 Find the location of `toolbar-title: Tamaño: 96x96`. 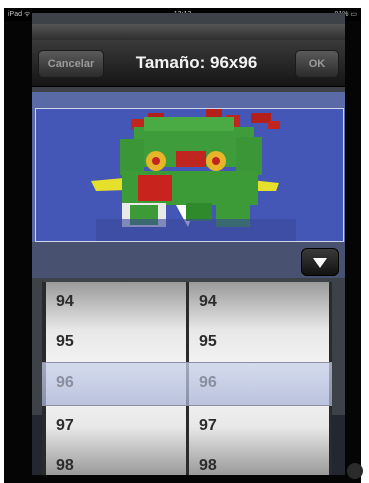

toolbar-title: Tamaño: 96x96 is located at coordinates (196, 62).